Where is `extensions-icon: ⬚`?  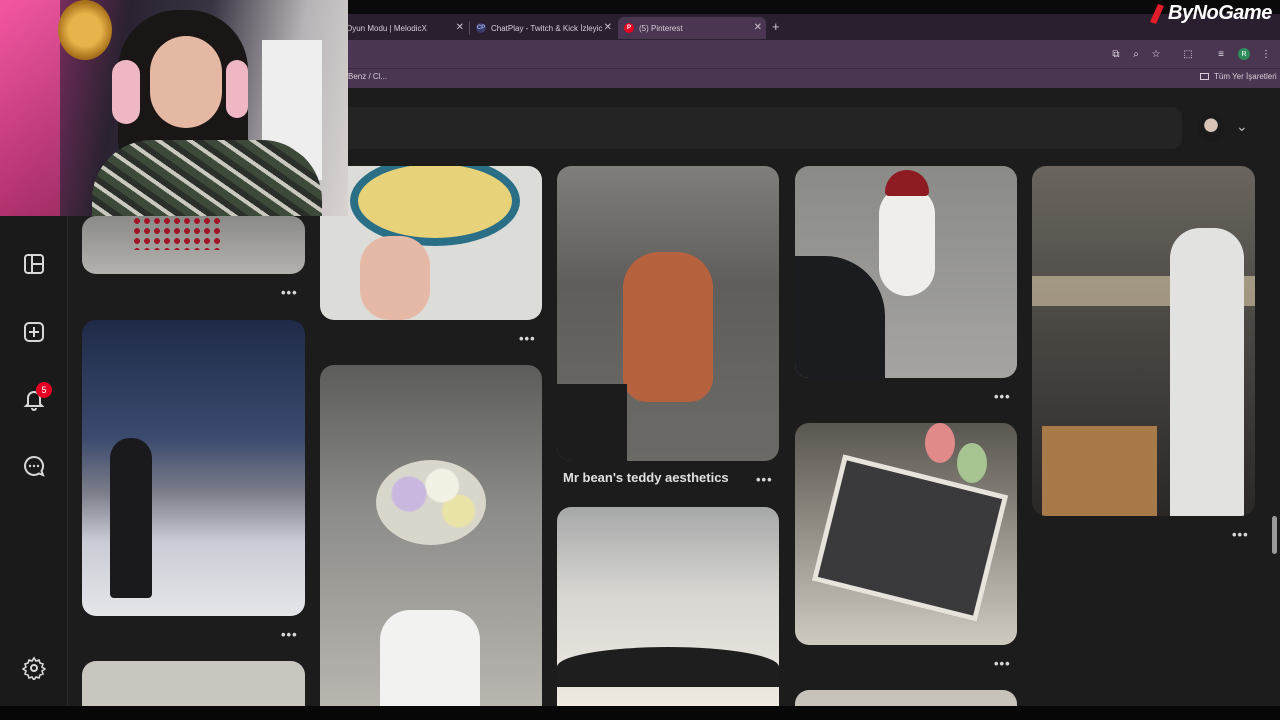 extensions-icon: ⬚ is located at coordinates (1188, 54).